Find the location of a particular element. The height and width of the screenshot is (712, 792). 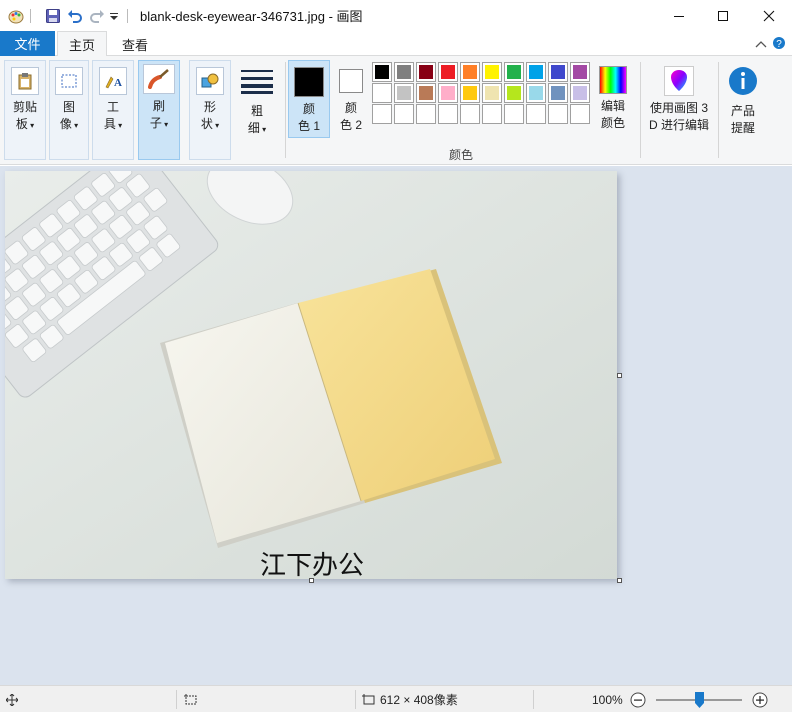

cursor-position-icon is located at coordinates (12, 699).